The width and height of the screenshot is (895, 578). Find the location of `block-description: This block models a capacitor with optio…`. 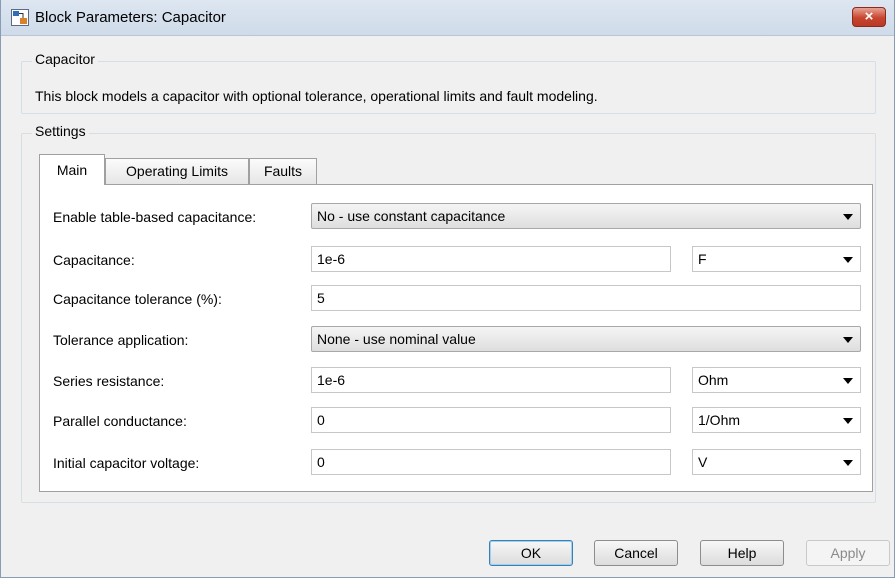

block-description: This block models a capacitor with optio… is located at coordinates (316, 96).